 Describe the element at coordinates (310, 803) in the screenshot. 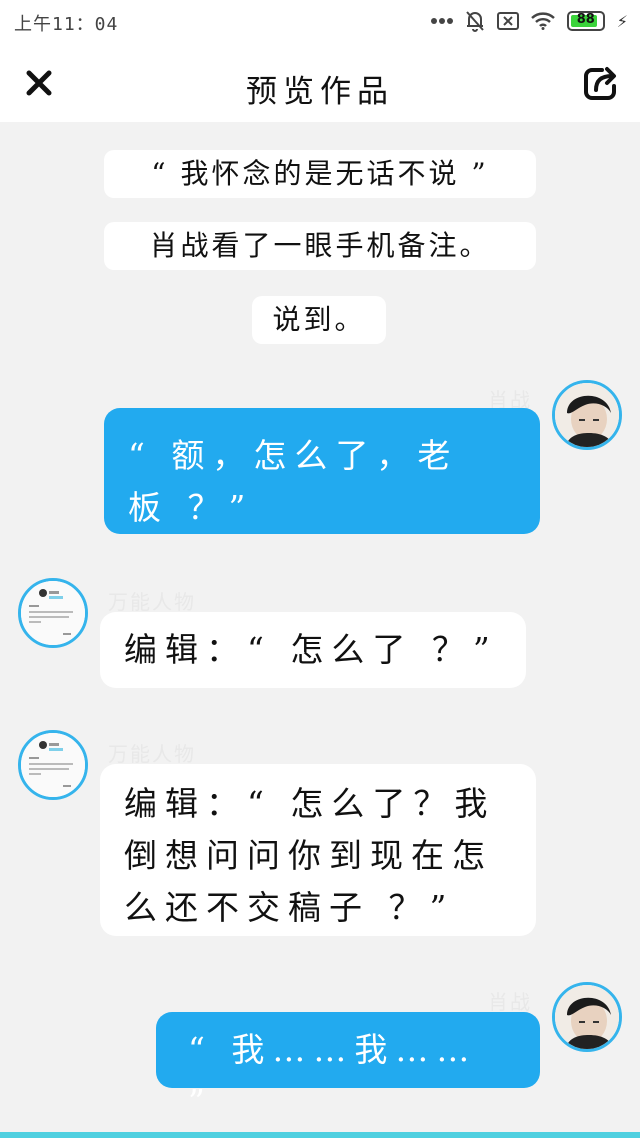

I see `message-line: 编辑：“ 怎么了？我` at that location.